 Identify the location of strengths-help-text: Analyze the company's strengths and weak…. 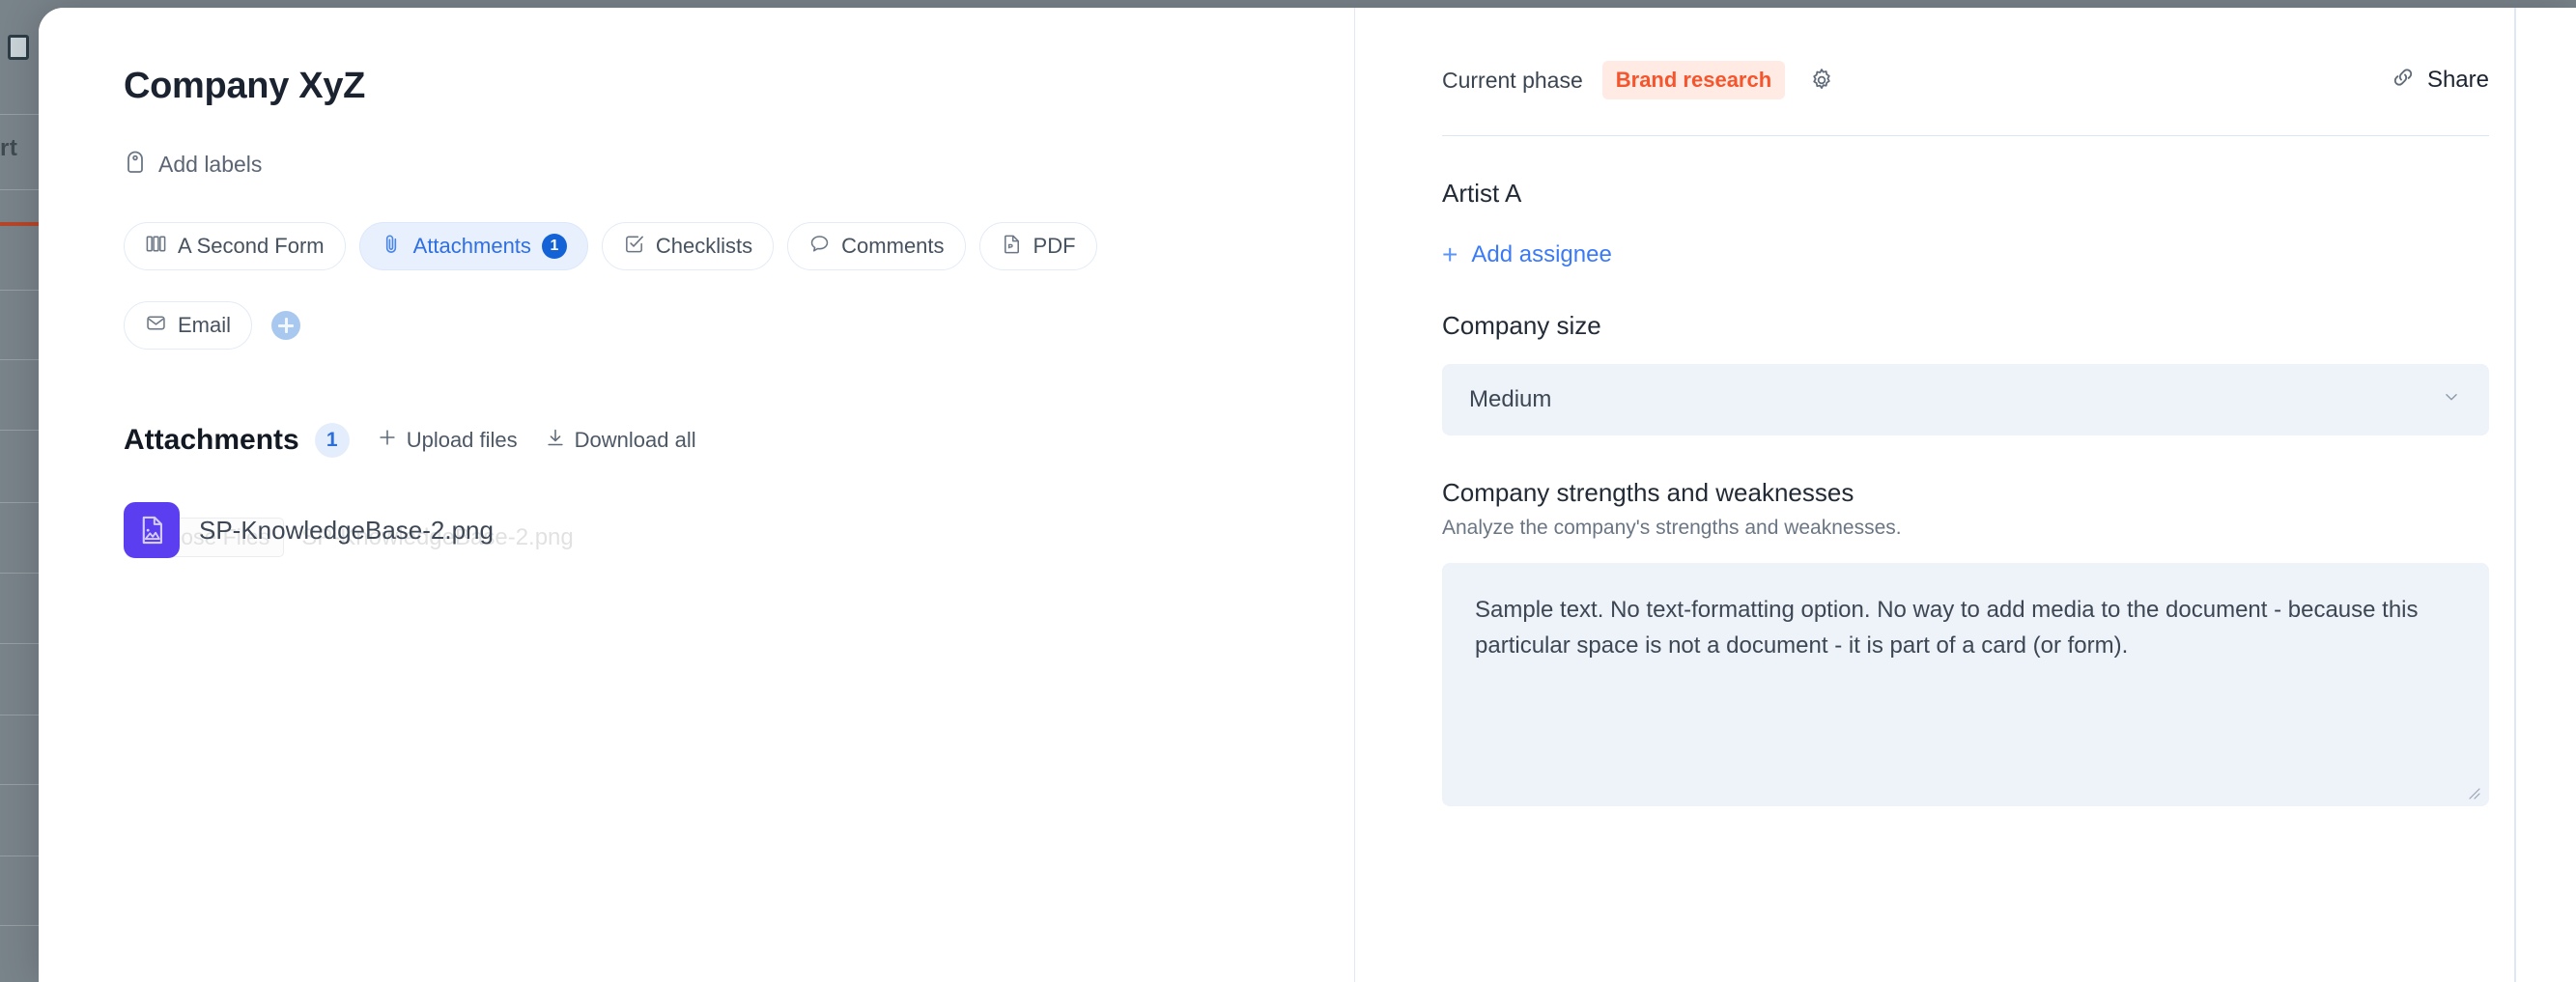
(1672, 528).